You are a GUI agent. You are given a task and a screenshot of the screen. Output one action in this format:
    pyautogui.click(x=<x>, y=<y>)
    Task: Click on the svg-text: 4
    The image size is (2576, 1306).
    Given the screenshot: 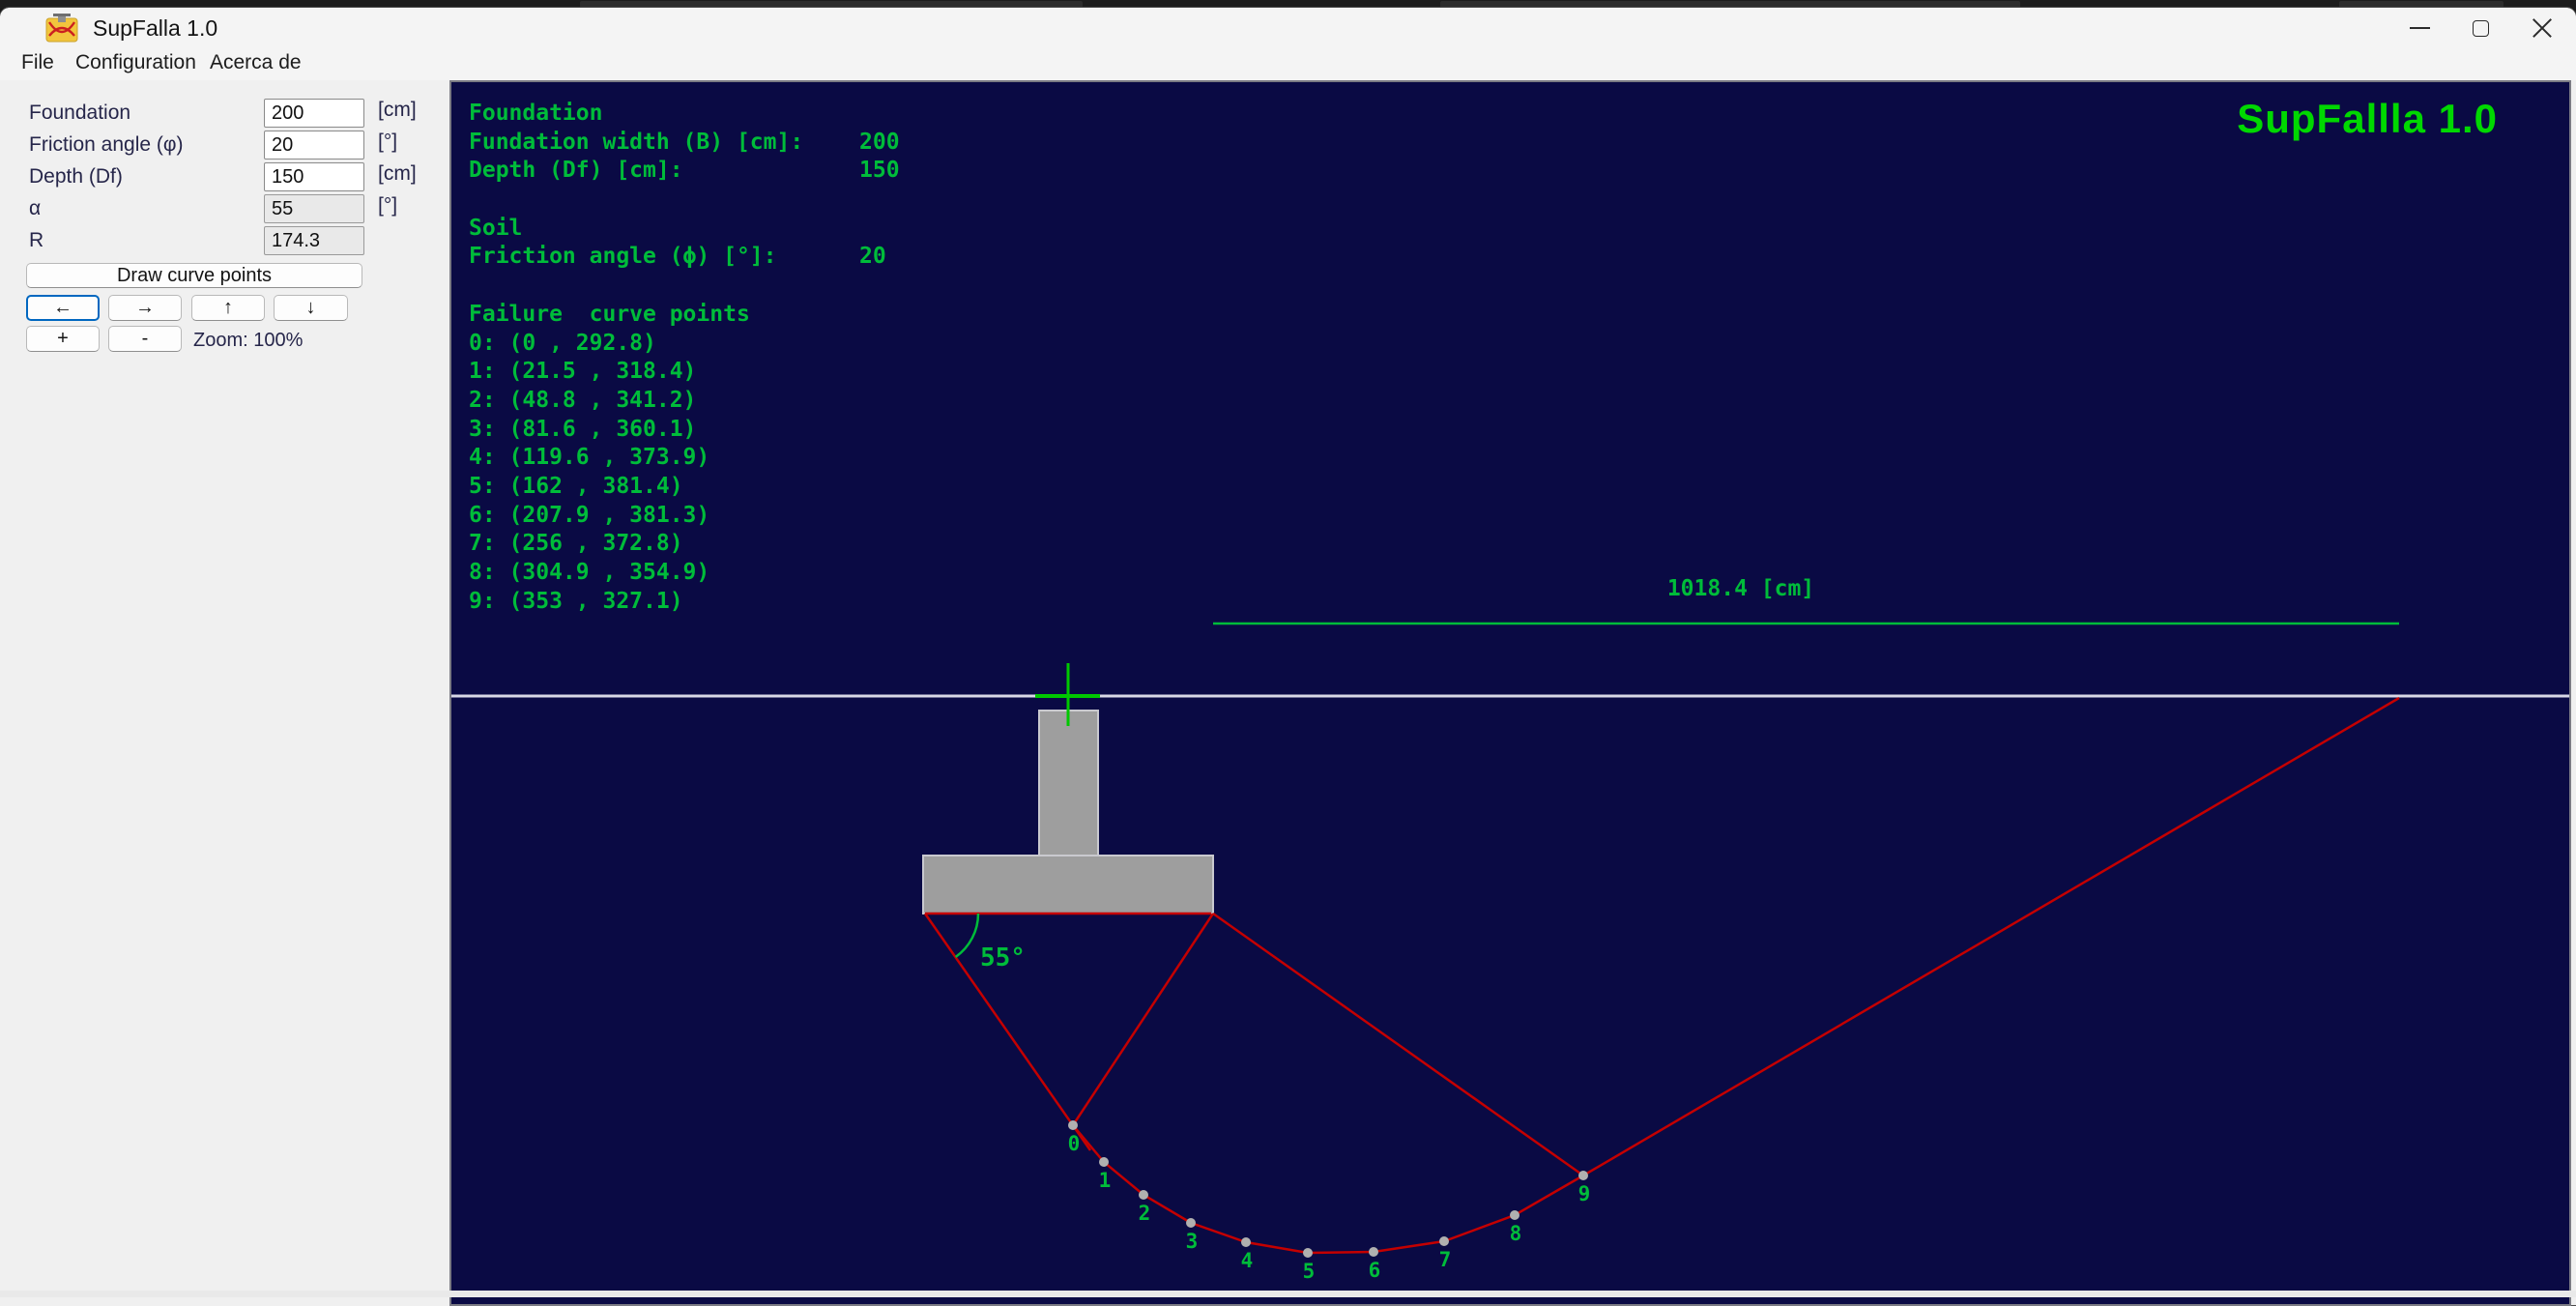 What is the action you would take?
    pyautogui.click(x=1247, y=1260)
    